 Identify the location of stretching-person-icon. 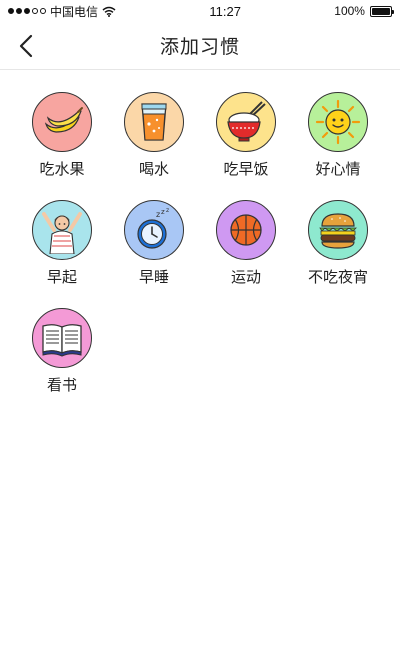
(62, 233).